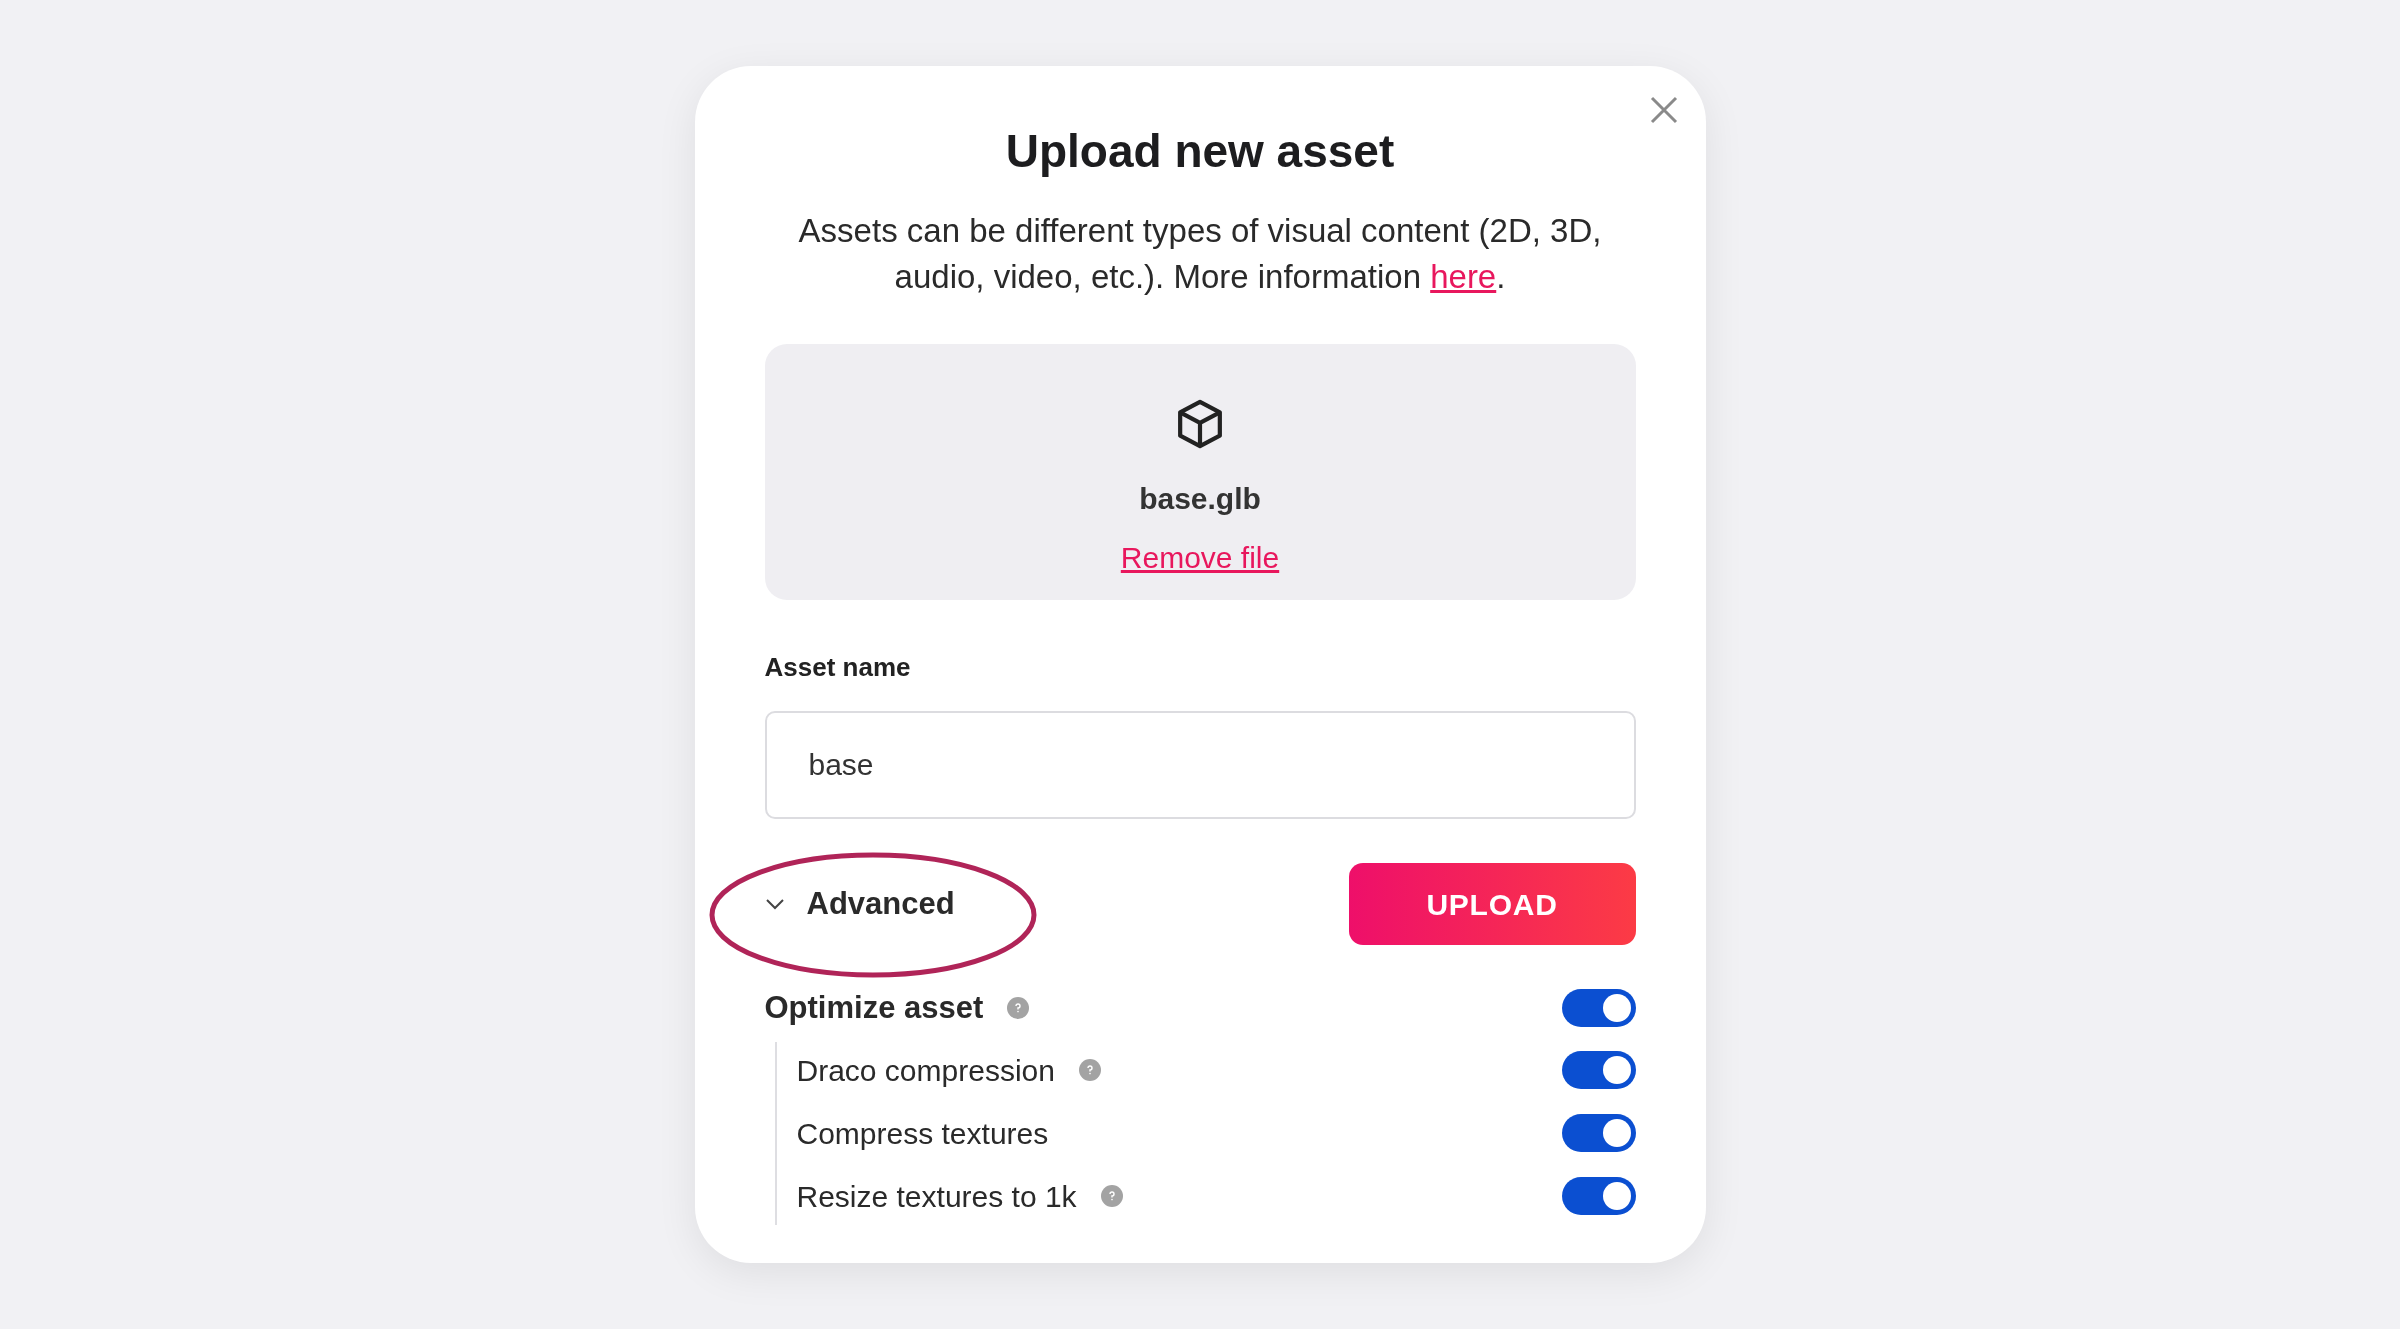 Image resolution: width=2400 pixels, height=1329 pixels. I want to click on option-label: Resize textures to 1k, so click(936, 1196).